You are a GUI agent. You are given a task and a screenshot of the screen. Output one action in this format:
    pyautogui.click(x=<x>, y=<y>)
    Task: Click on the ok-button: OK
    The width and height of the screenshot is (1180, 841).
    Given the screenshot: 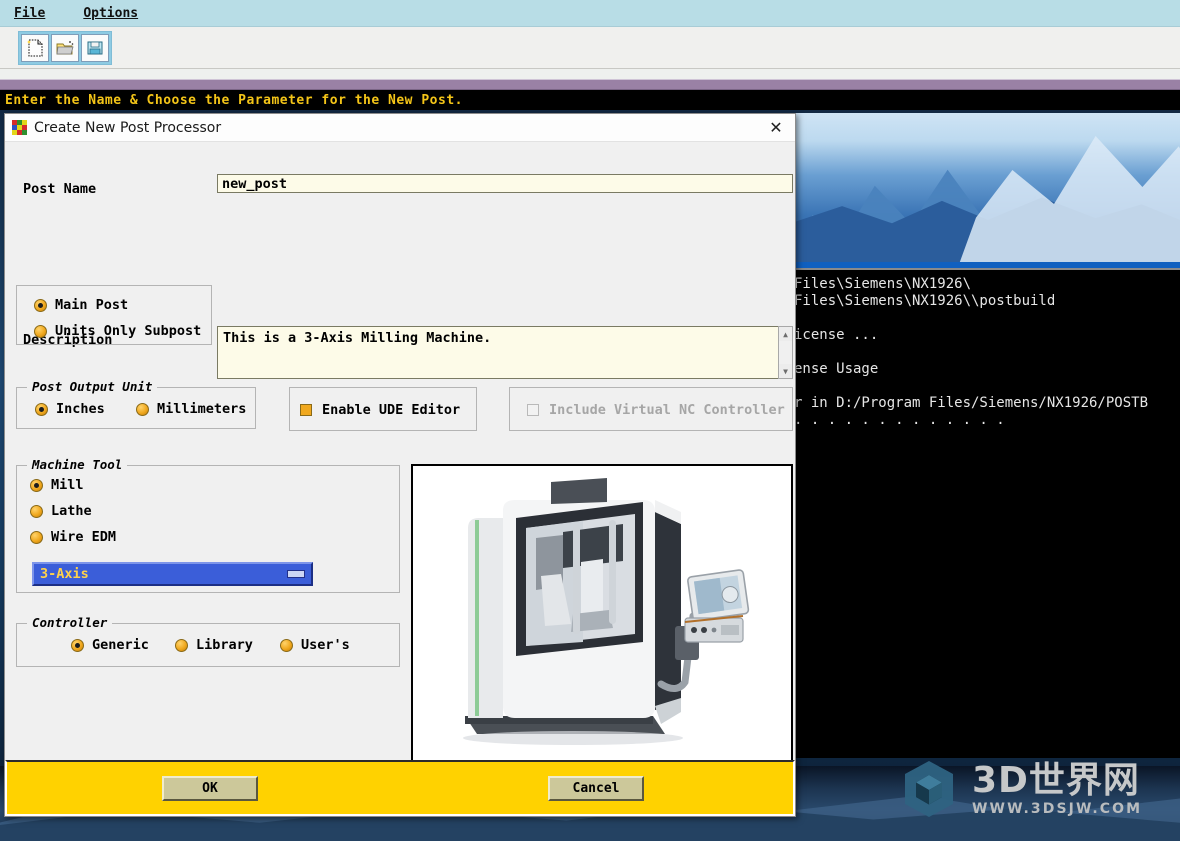 What is the action you would take?
    pyautogui.click(x=210, y=788)
    